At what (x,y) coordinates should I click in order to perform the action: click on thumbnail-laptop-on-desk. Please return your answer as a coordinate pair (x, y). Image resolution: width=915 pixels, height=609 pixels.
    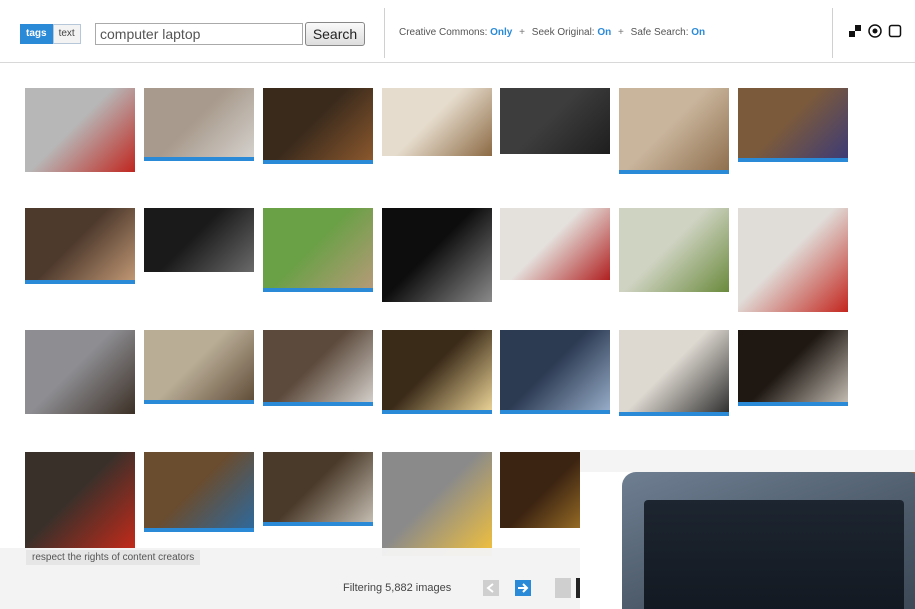
    Looking at the image, I should click on (437, 122).